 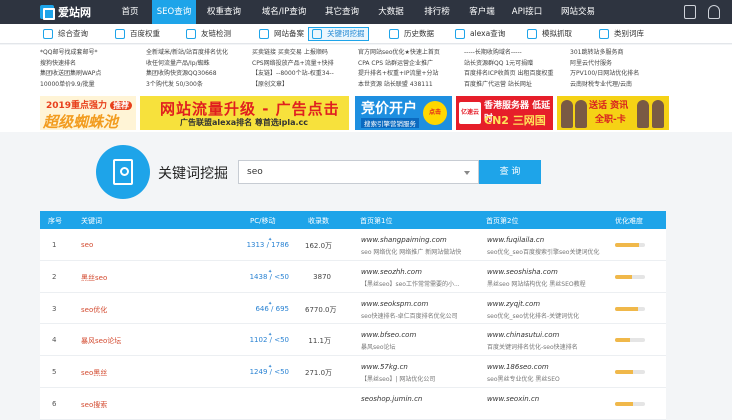 I want to click on rank2-url: www.zyqjt.com, so click(x=513, y=304).